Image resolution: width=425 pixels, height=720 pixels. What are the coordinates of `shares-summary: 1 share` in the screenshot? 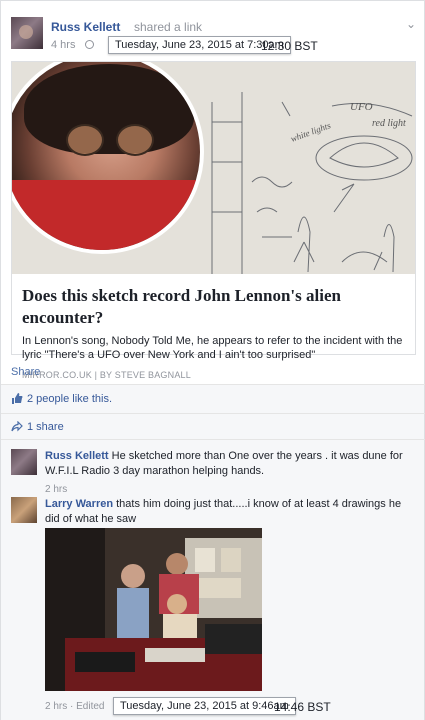 It's located at (37, 427).